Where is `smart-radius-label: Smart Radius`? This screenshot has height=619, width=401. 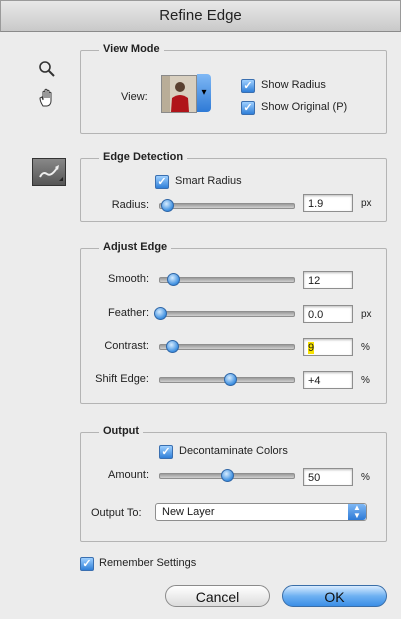 smart-radius-label: Smart Radius is located at coordinates (208, 181).